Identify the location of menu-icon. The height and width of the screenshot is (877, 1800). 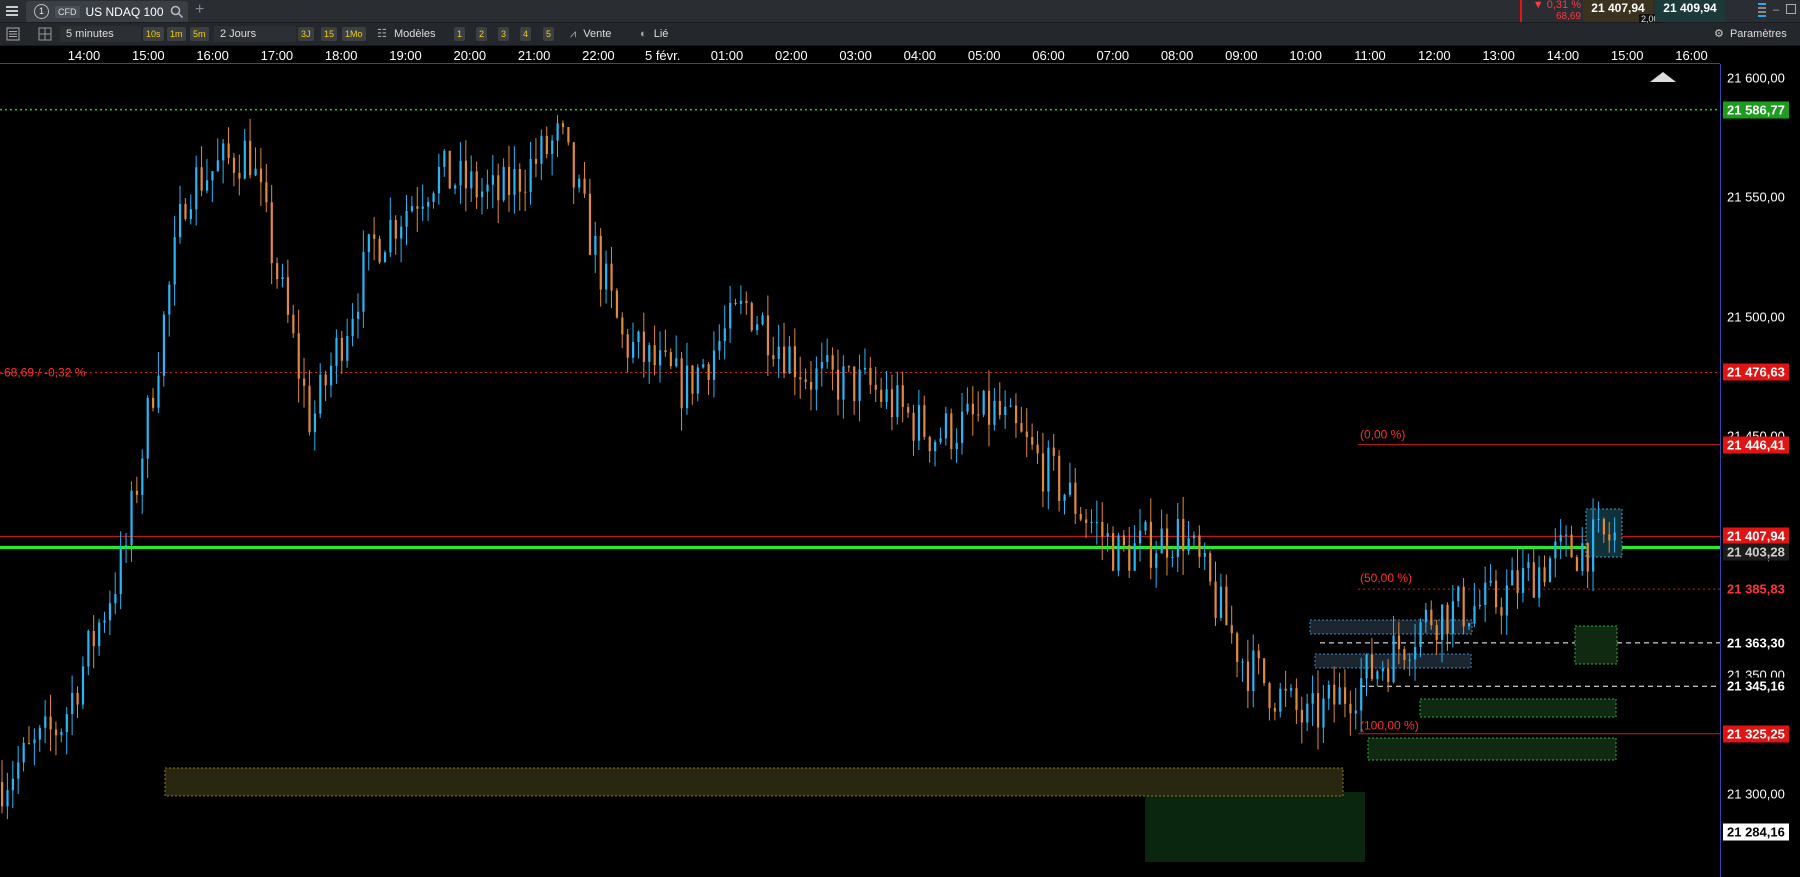
(12, 10).